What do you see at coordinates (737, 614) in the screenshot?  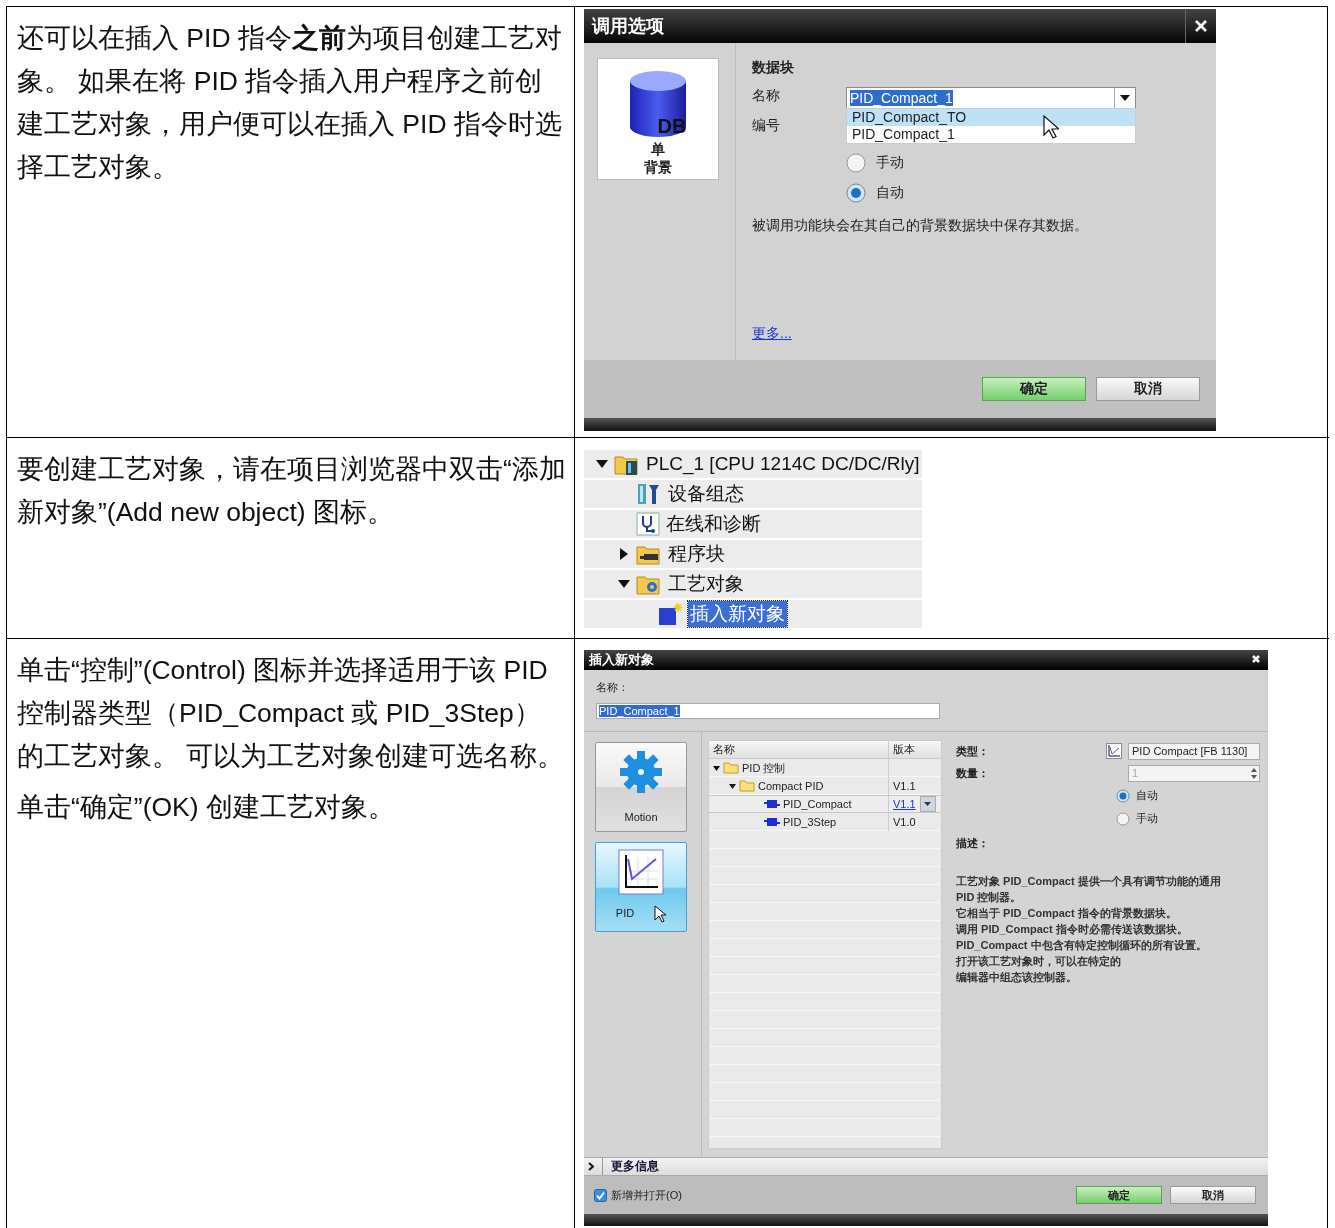 I see `tree-item: 插入新对象` at bounding box center [737, 614].